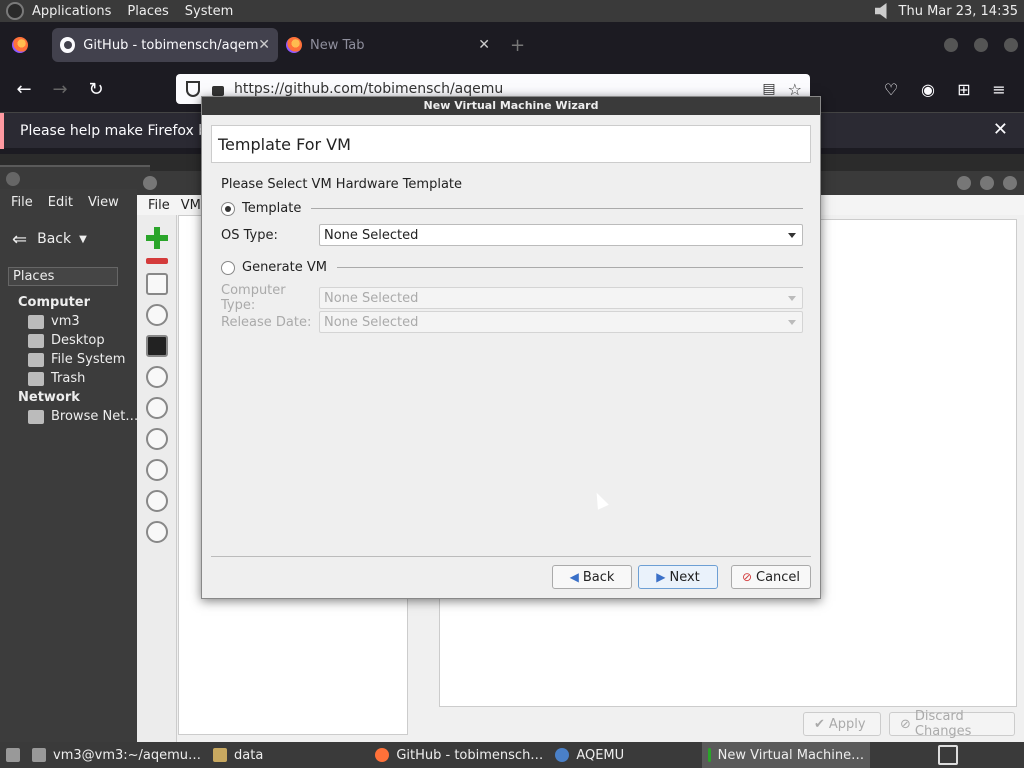 Image resolution: width=1024 pixels, height=768 pixels. What do you see at coordinates (778, 577) in the screenshot?
I see `cancel-button-label: Cancel` at bounding box center [778, 577].